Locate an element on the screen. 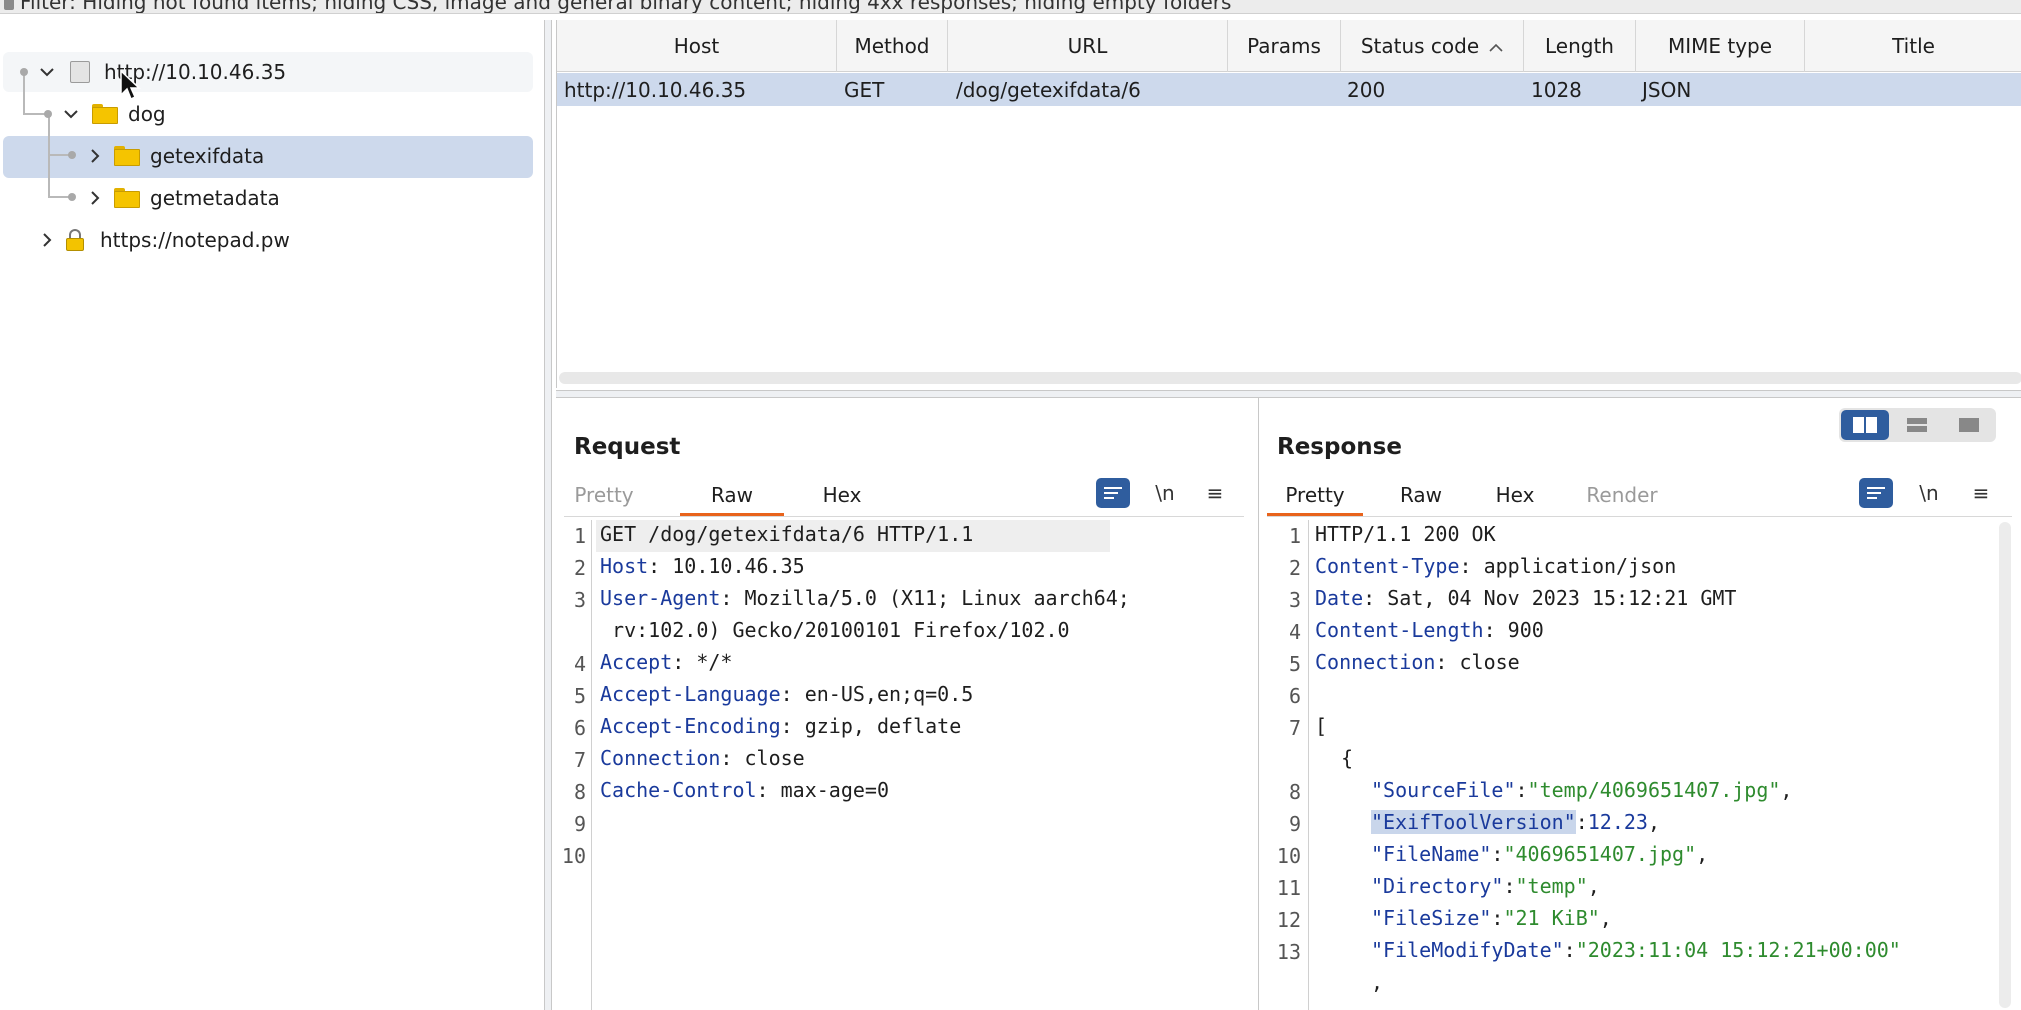  tree-node-getexifdata: getexifdata is located at coordinates (174, 156).